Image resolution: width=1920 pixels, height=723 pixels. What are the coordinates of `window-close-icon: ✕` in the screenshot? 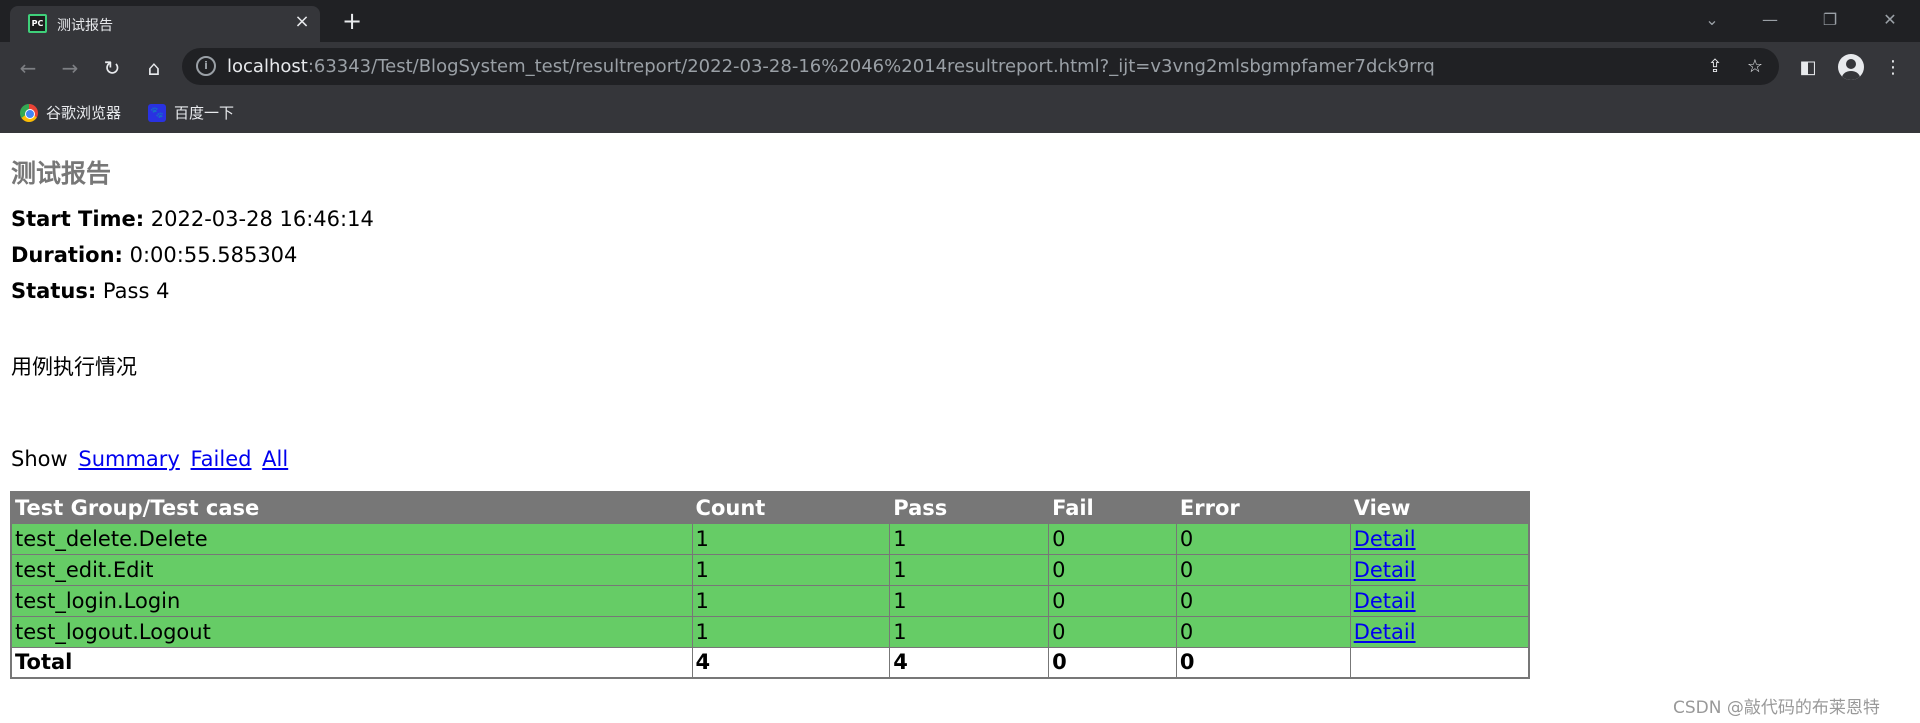 It's located at (1890, 20).